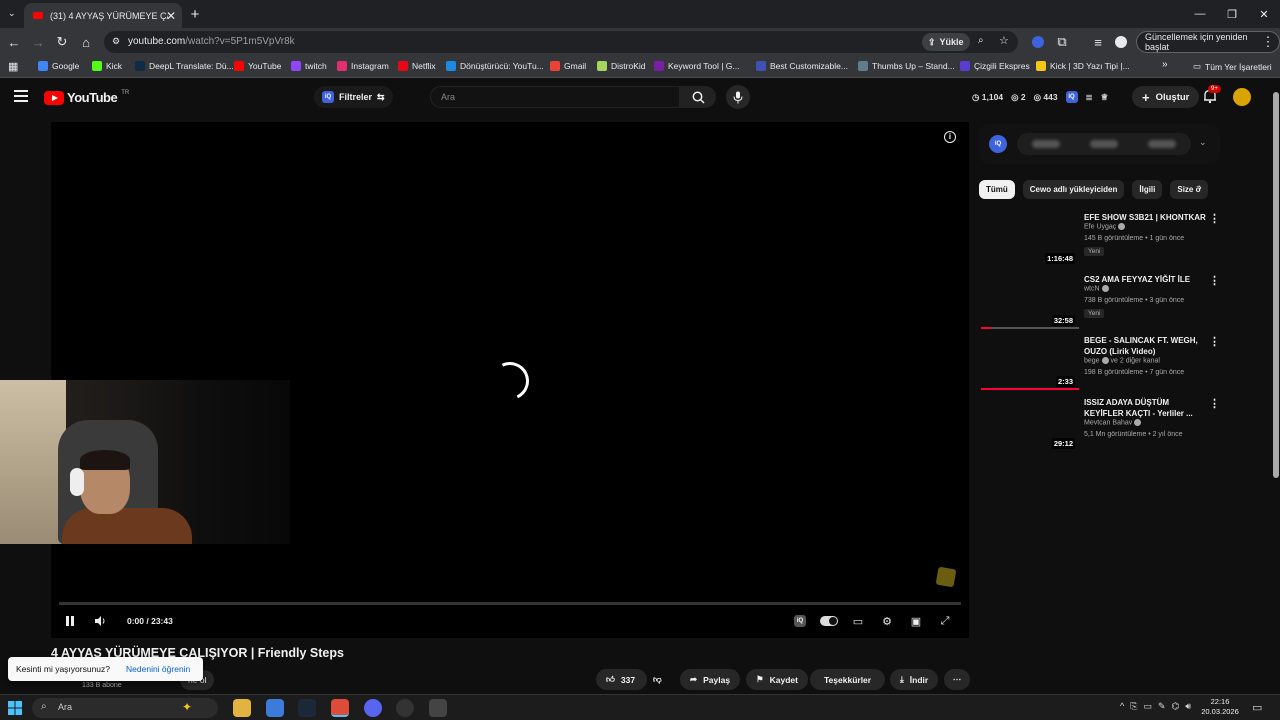 Image resolution: width=1280 pixels, height=720 pixels. What do you see at coordinates (1004, 40) in the screenshot?
I see `bookmark-star-icon: ☆` at bounding box center [1004, 40].